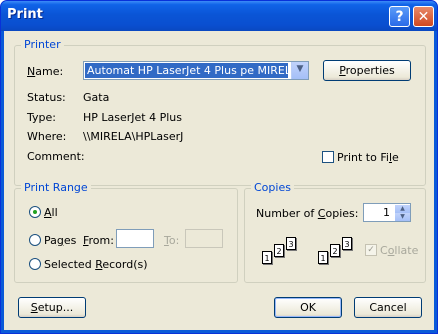 The height and width of the screenshot is (334, 438). I want to click on where-value: \\MIRELA\HPLaserJ, so click(133, 136).